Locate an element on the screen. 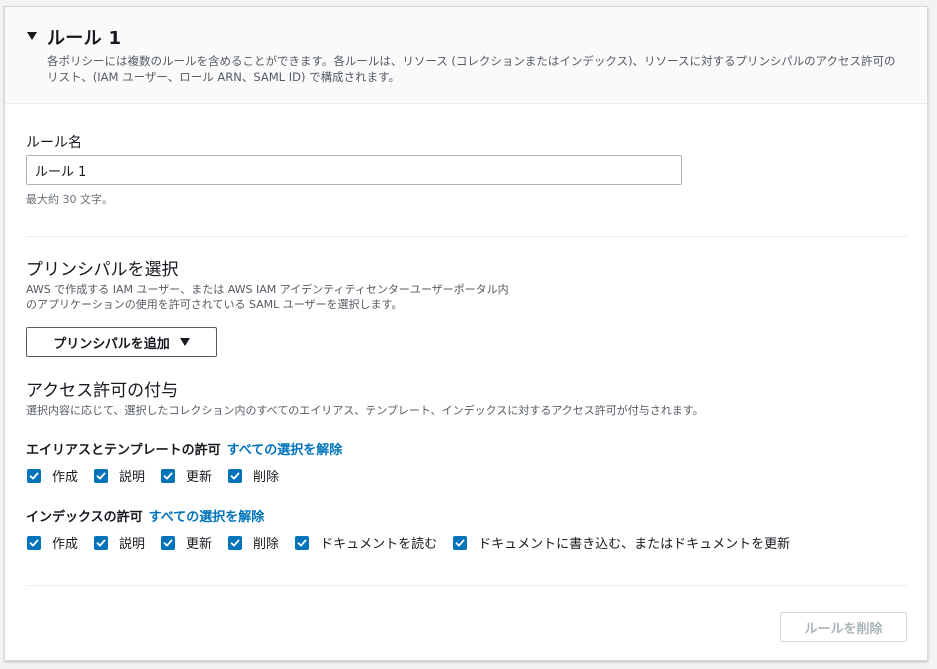 This screenshot has width=937, height=669. rule-name-hint: 最大約 30 文字。 is located at coordinates (69, 199).